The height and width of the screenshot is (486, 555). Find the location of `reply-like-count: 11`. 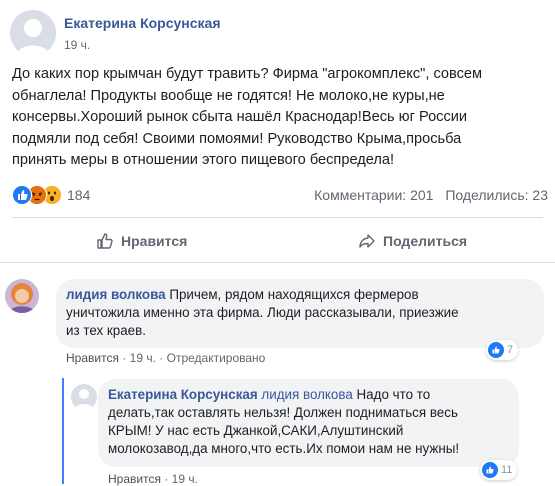

reply-like-count: 11 is located at coordinates (499, 470).